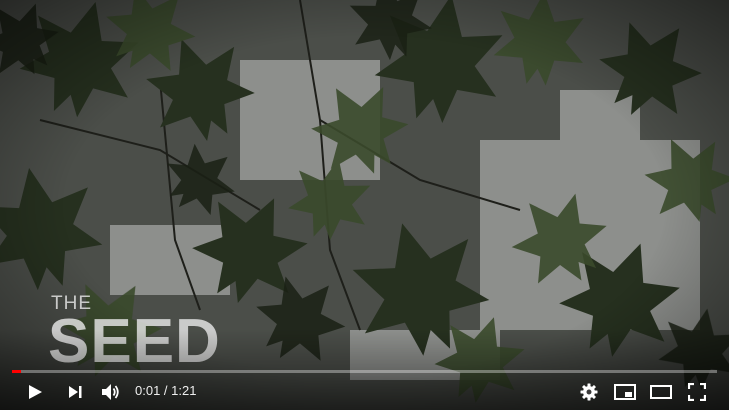  I want to click on miniplayer-button, so click(625, 392).